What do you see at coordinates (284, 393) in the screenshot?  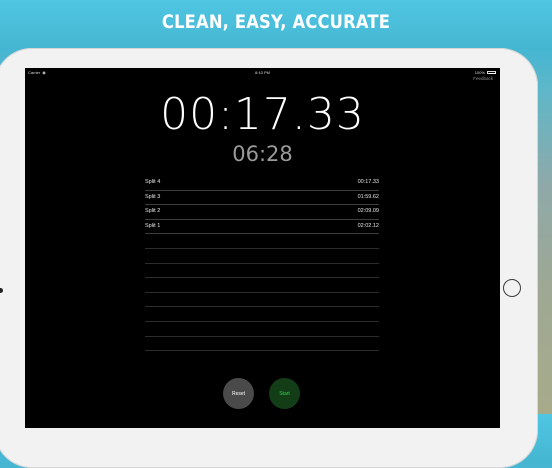 I see `start-button: Start` at bounding box center [284, 393].